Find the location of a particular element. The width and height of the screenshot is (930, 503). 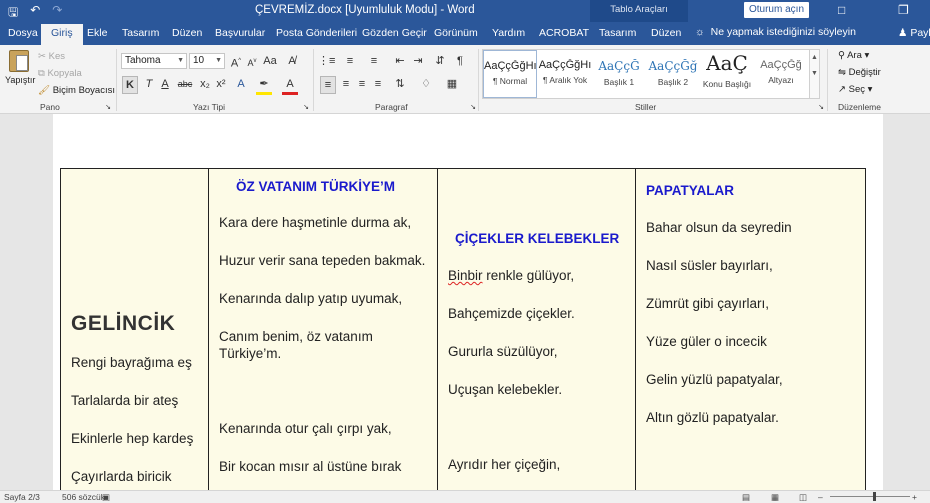

copy-button: ⧉ Kopyala is located at coordinates (60, 73).